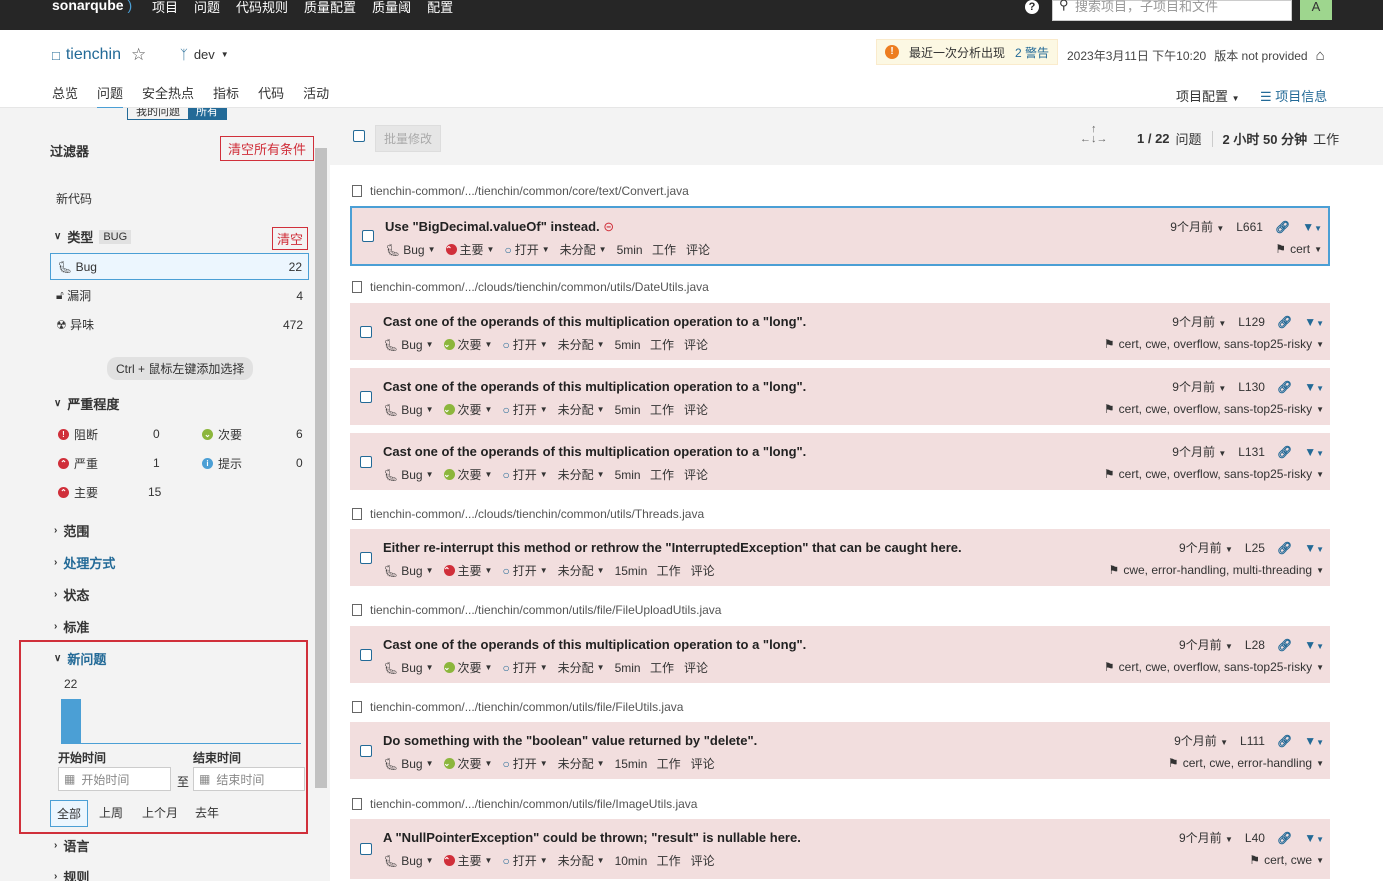  What do you see at coordinates (71, 530) in the screenshot?
I see `facet-scope-header: › 范围` at bounding box center [71, 530].